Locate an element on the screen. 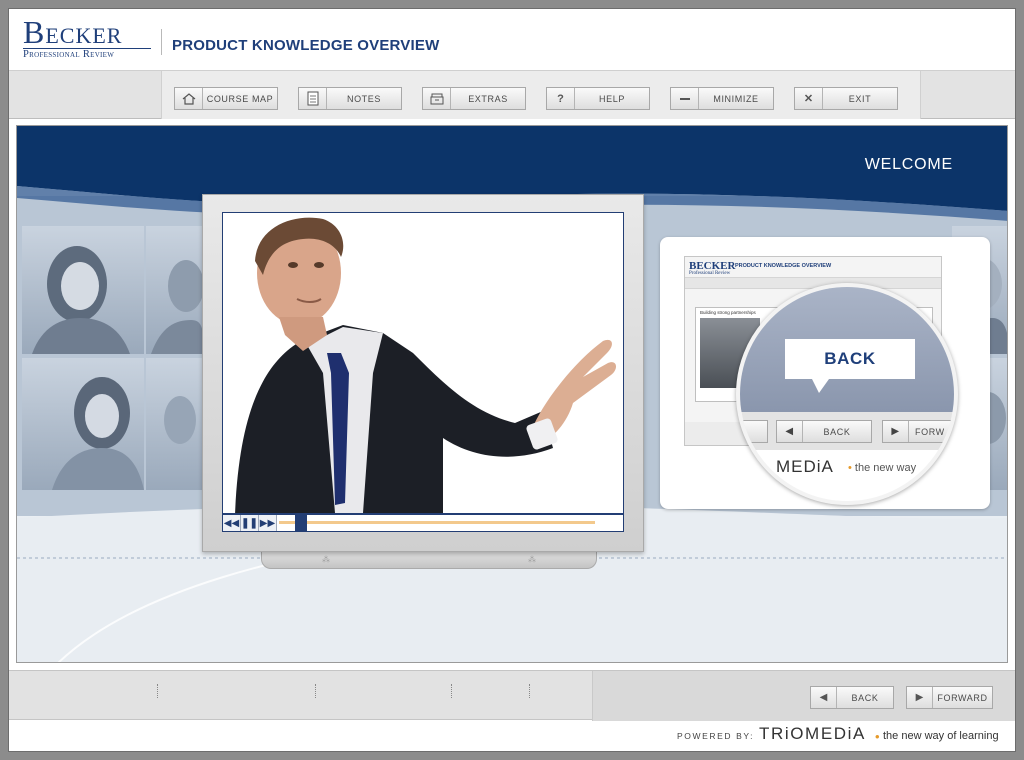 The height and width of the screenshot is (760, 1024). minimize-button: MINIMIZE is located at coordinates (722, 98).